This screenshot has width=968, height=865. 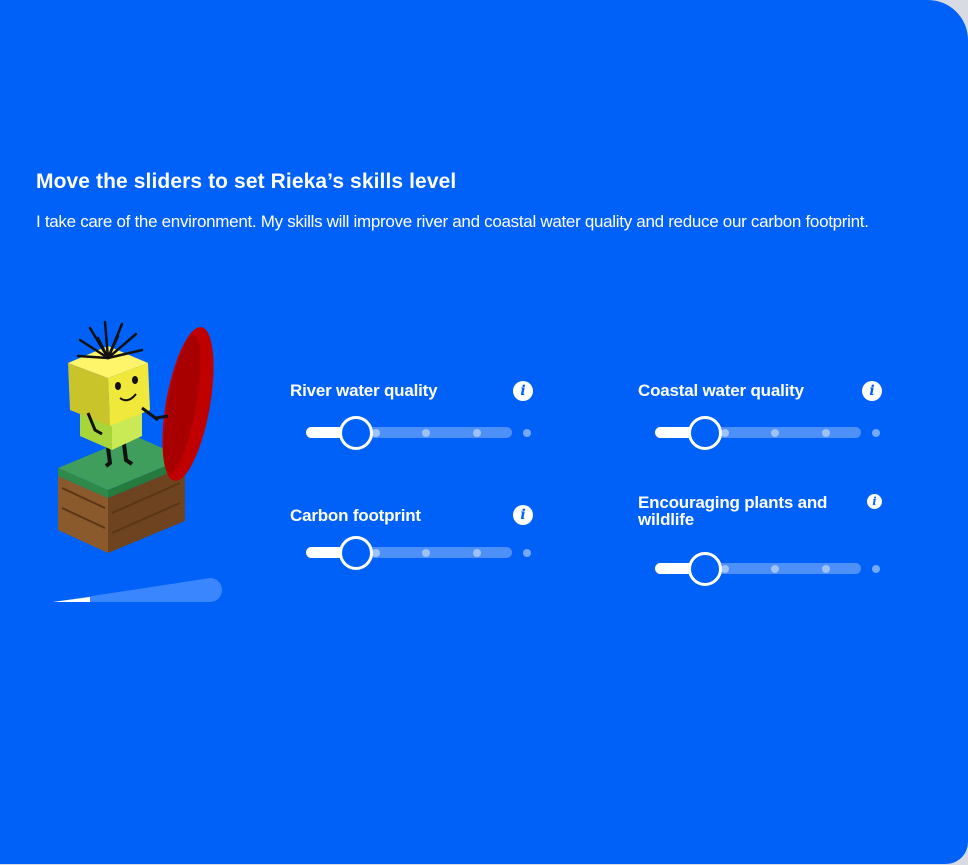 What do you see at coordinates (767, 433) in the screenshot?
I see `slider-coastal-water-quality` at bounding box center [767, 433].